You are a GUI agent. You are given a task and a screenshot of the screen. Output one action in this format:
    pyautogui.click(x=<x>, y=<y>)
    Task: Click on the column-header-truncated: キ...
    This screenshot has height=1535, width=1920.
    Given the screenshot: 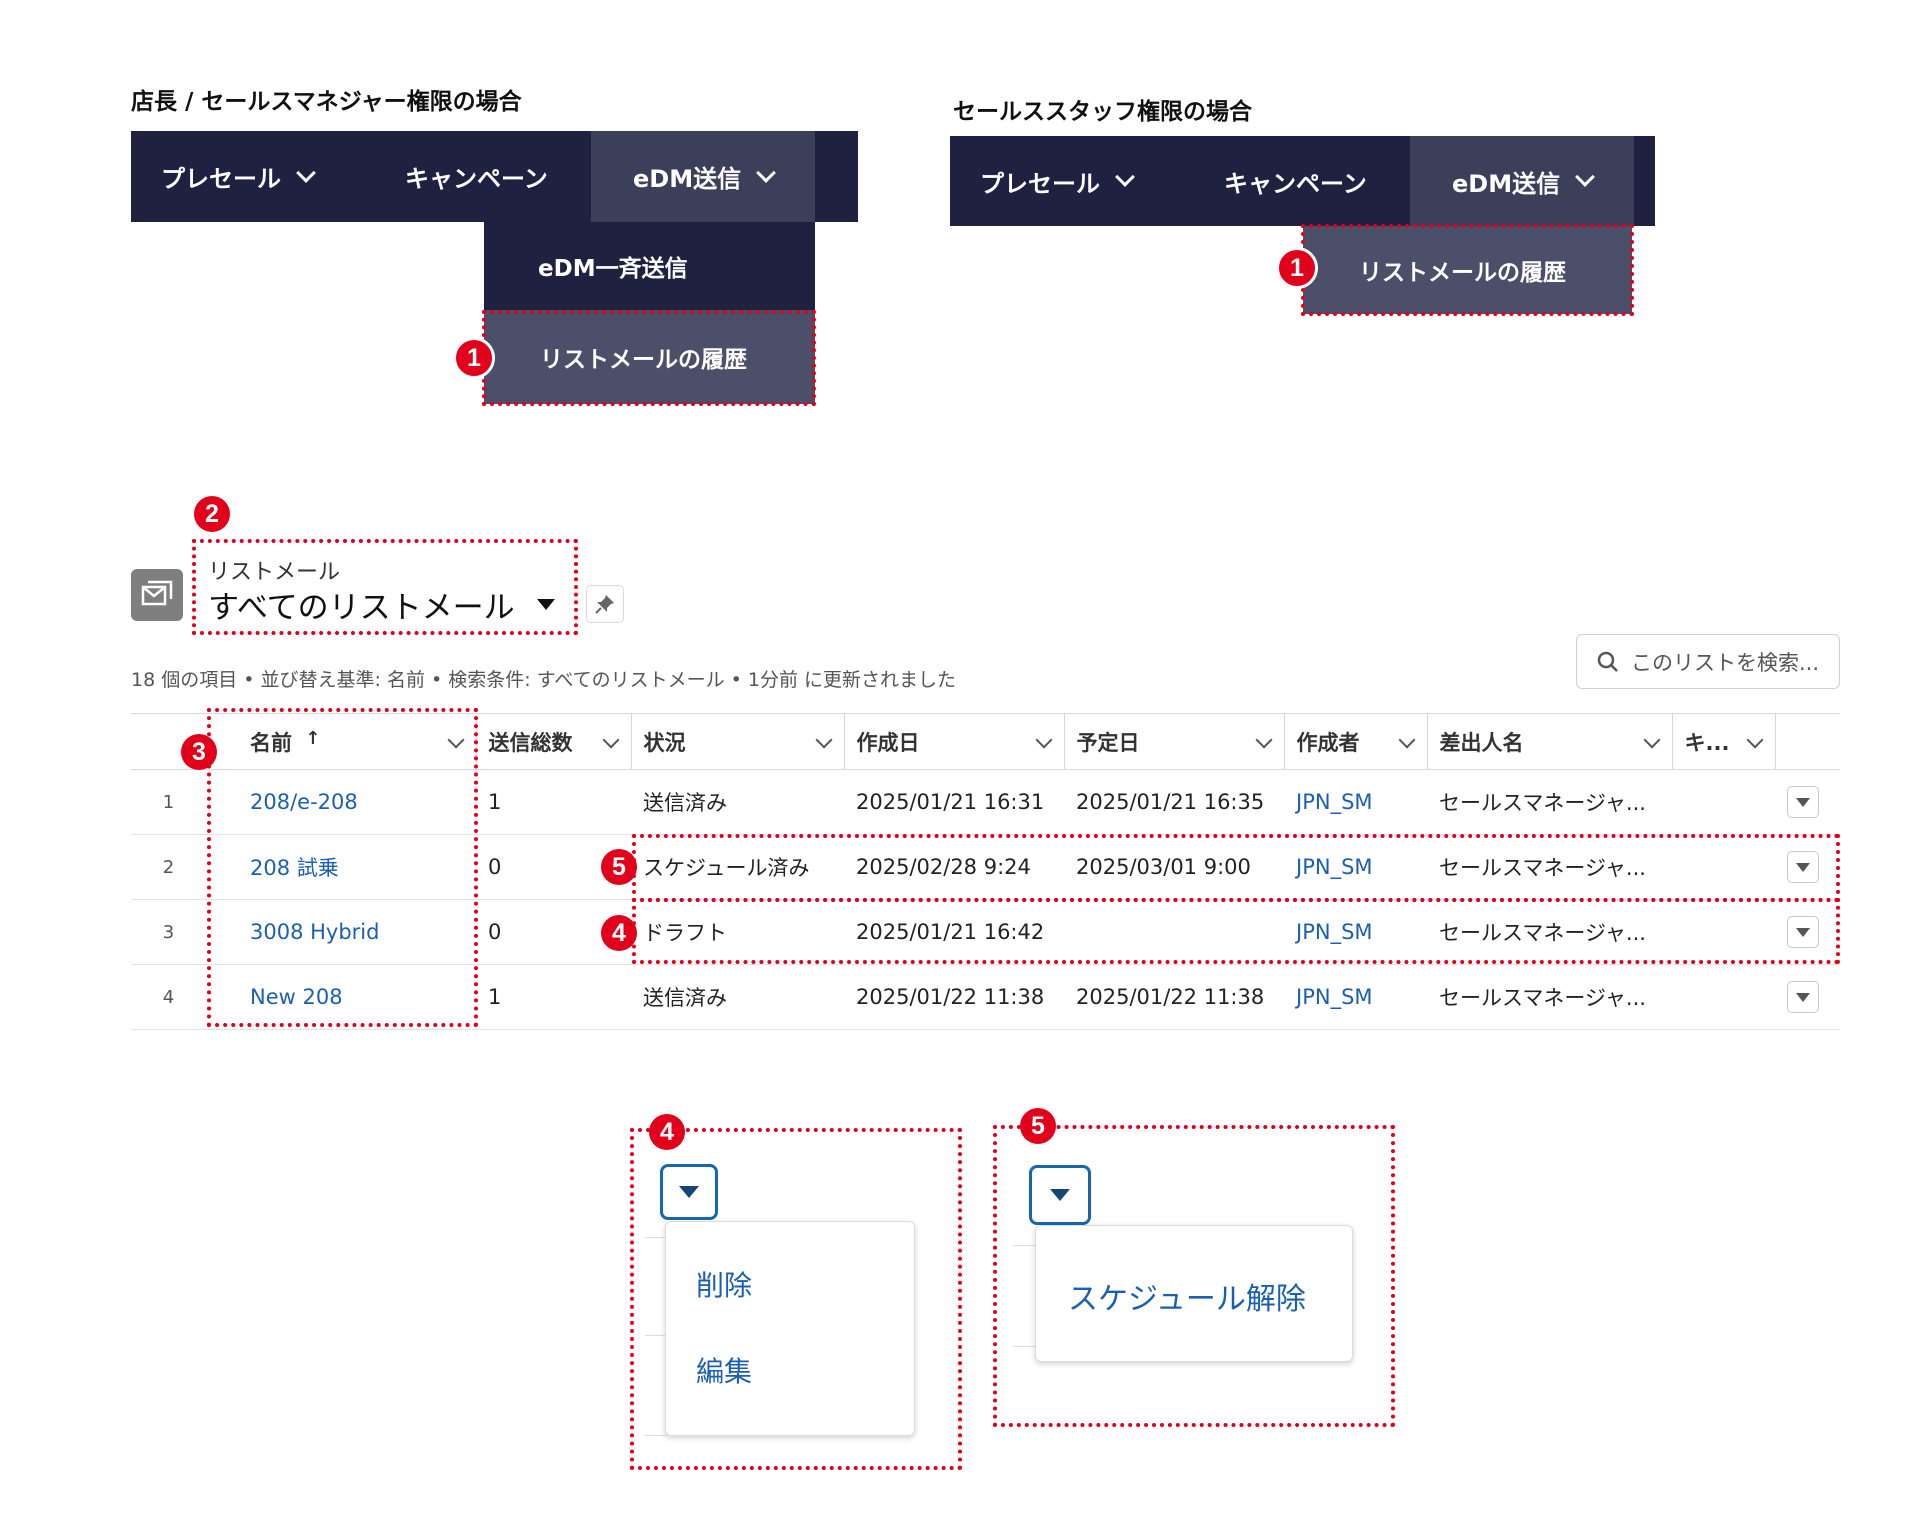 What is the action you would take?
    pyautogui.click(x=1724, y=741)
    